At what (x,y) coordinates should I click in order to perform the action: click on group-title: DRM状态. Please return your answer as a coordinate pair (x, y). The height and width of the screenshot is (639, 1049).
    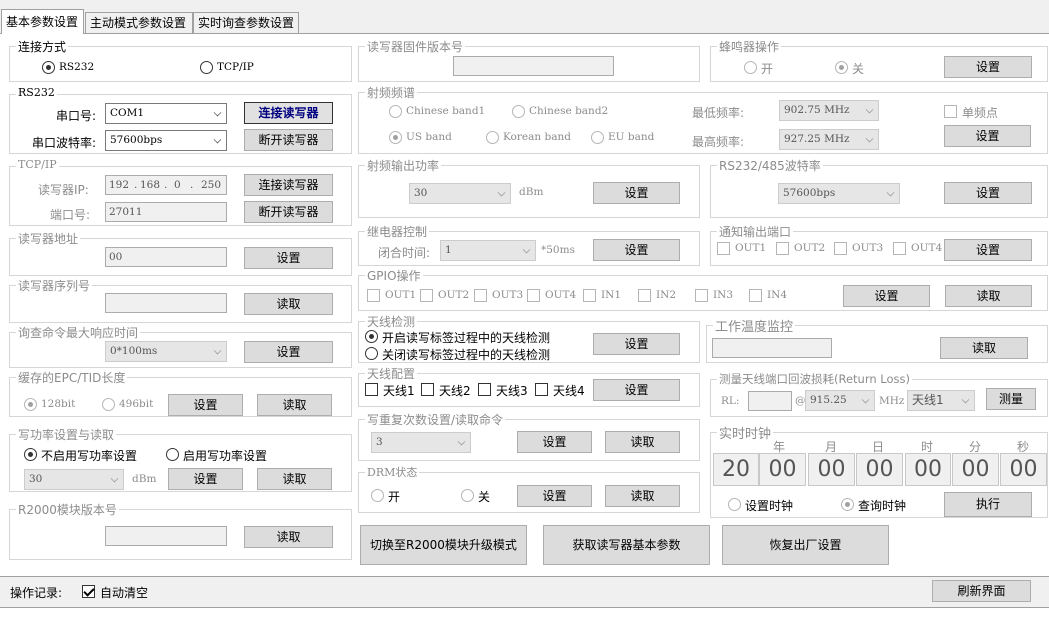
    Looking at the image, I should click on (392, 472).